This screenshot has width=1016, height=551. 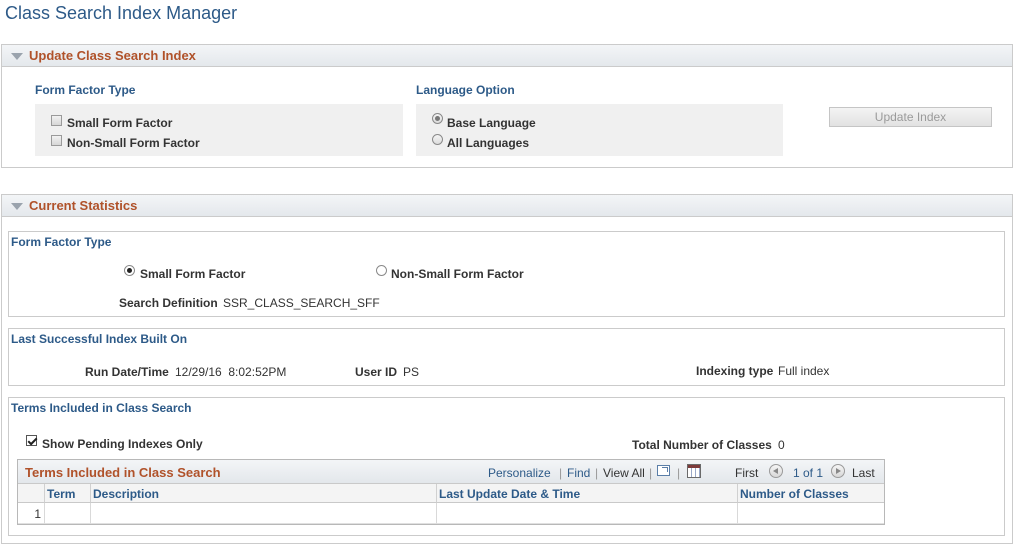 What do you see at coordinates (376, 372) in the screenshot?
I see `user-id-label: User ID` at bounding box center [376, 372].